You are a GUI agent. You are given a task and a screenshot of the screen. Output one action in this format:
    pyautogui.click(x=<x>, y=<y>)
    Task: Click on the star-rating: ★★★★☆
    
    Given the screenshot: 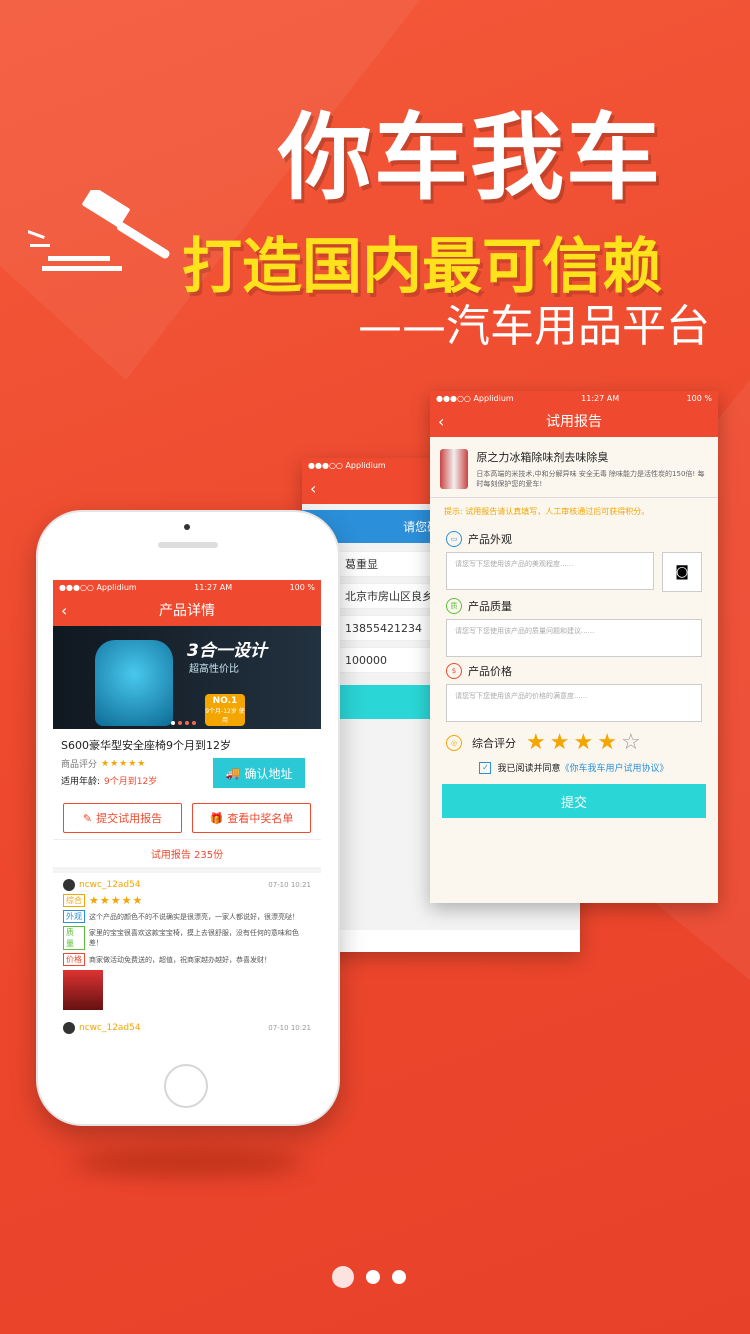 What is the action you would take?
    pyautogui.click(x=585, y=742)
    